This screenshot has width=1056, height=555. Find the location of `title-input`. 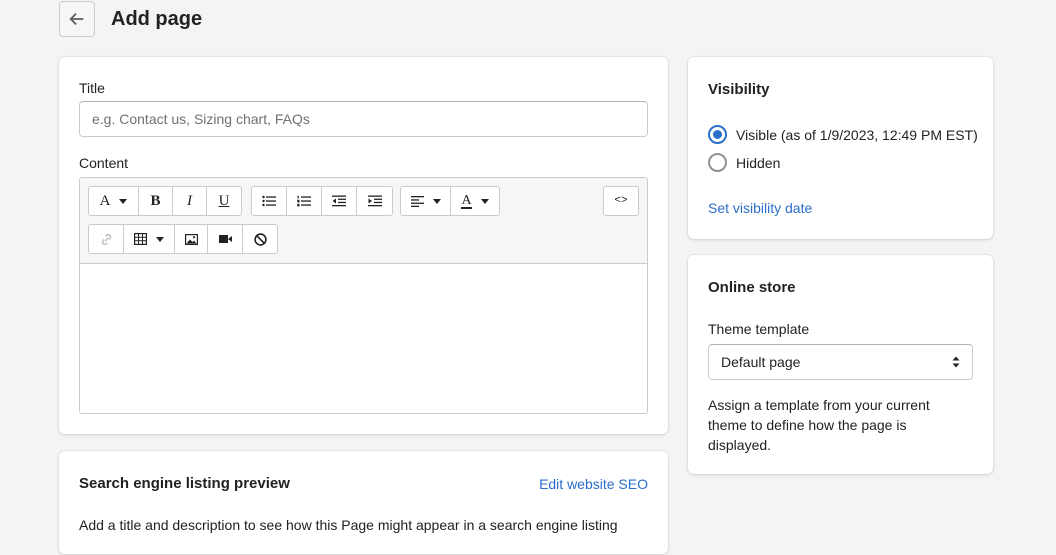

title-input is located at coordinates (363, 119).